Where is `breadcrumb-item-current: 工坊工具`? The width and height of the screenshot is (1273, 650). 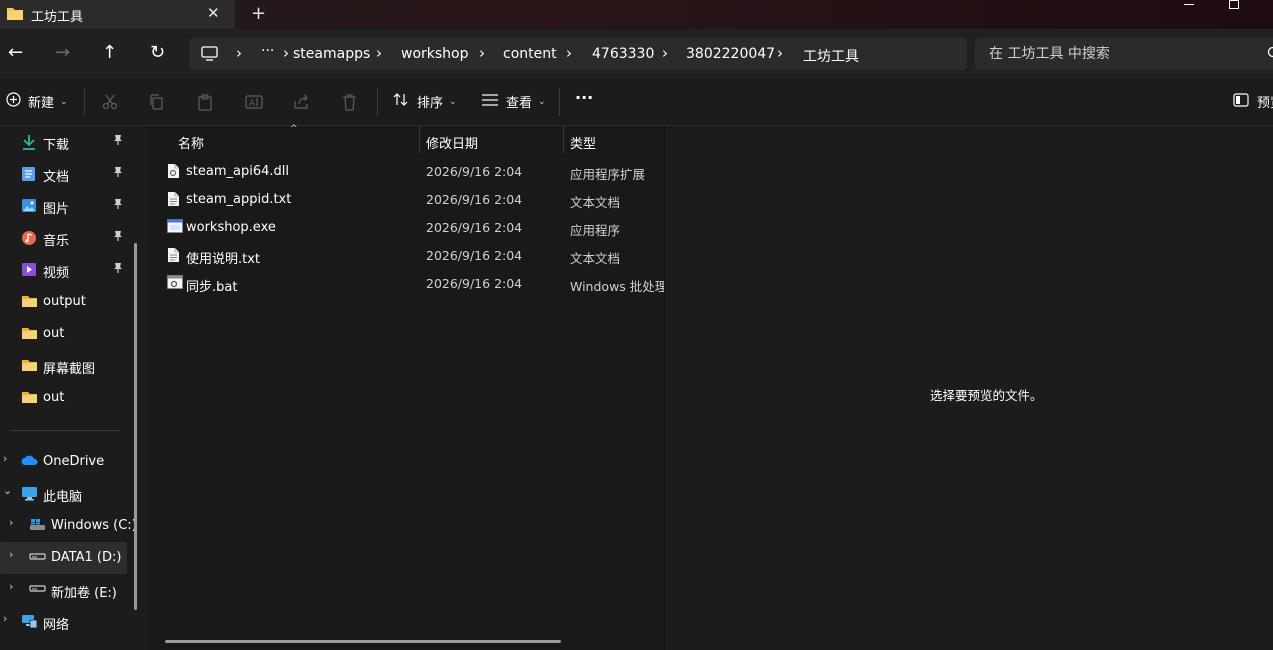
breadcrumb-item-current: 工坊工具 is located at coordinates (831, 56).